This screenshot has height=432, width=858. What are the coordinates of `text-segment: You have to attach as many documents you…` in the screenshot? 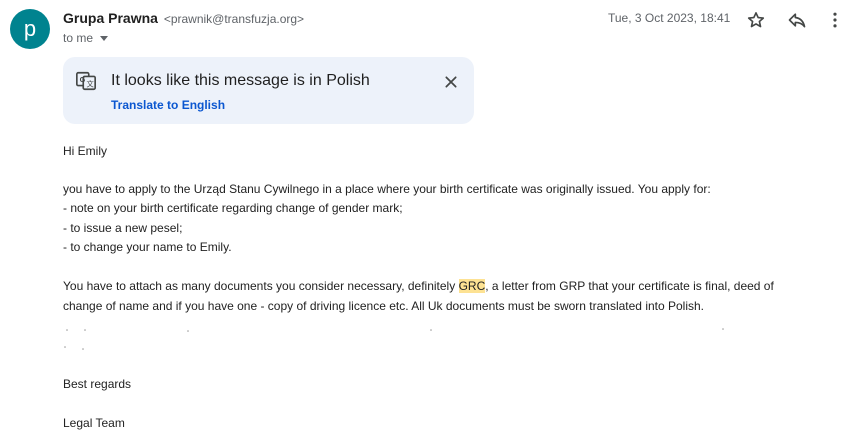 It's located at (261, 286).